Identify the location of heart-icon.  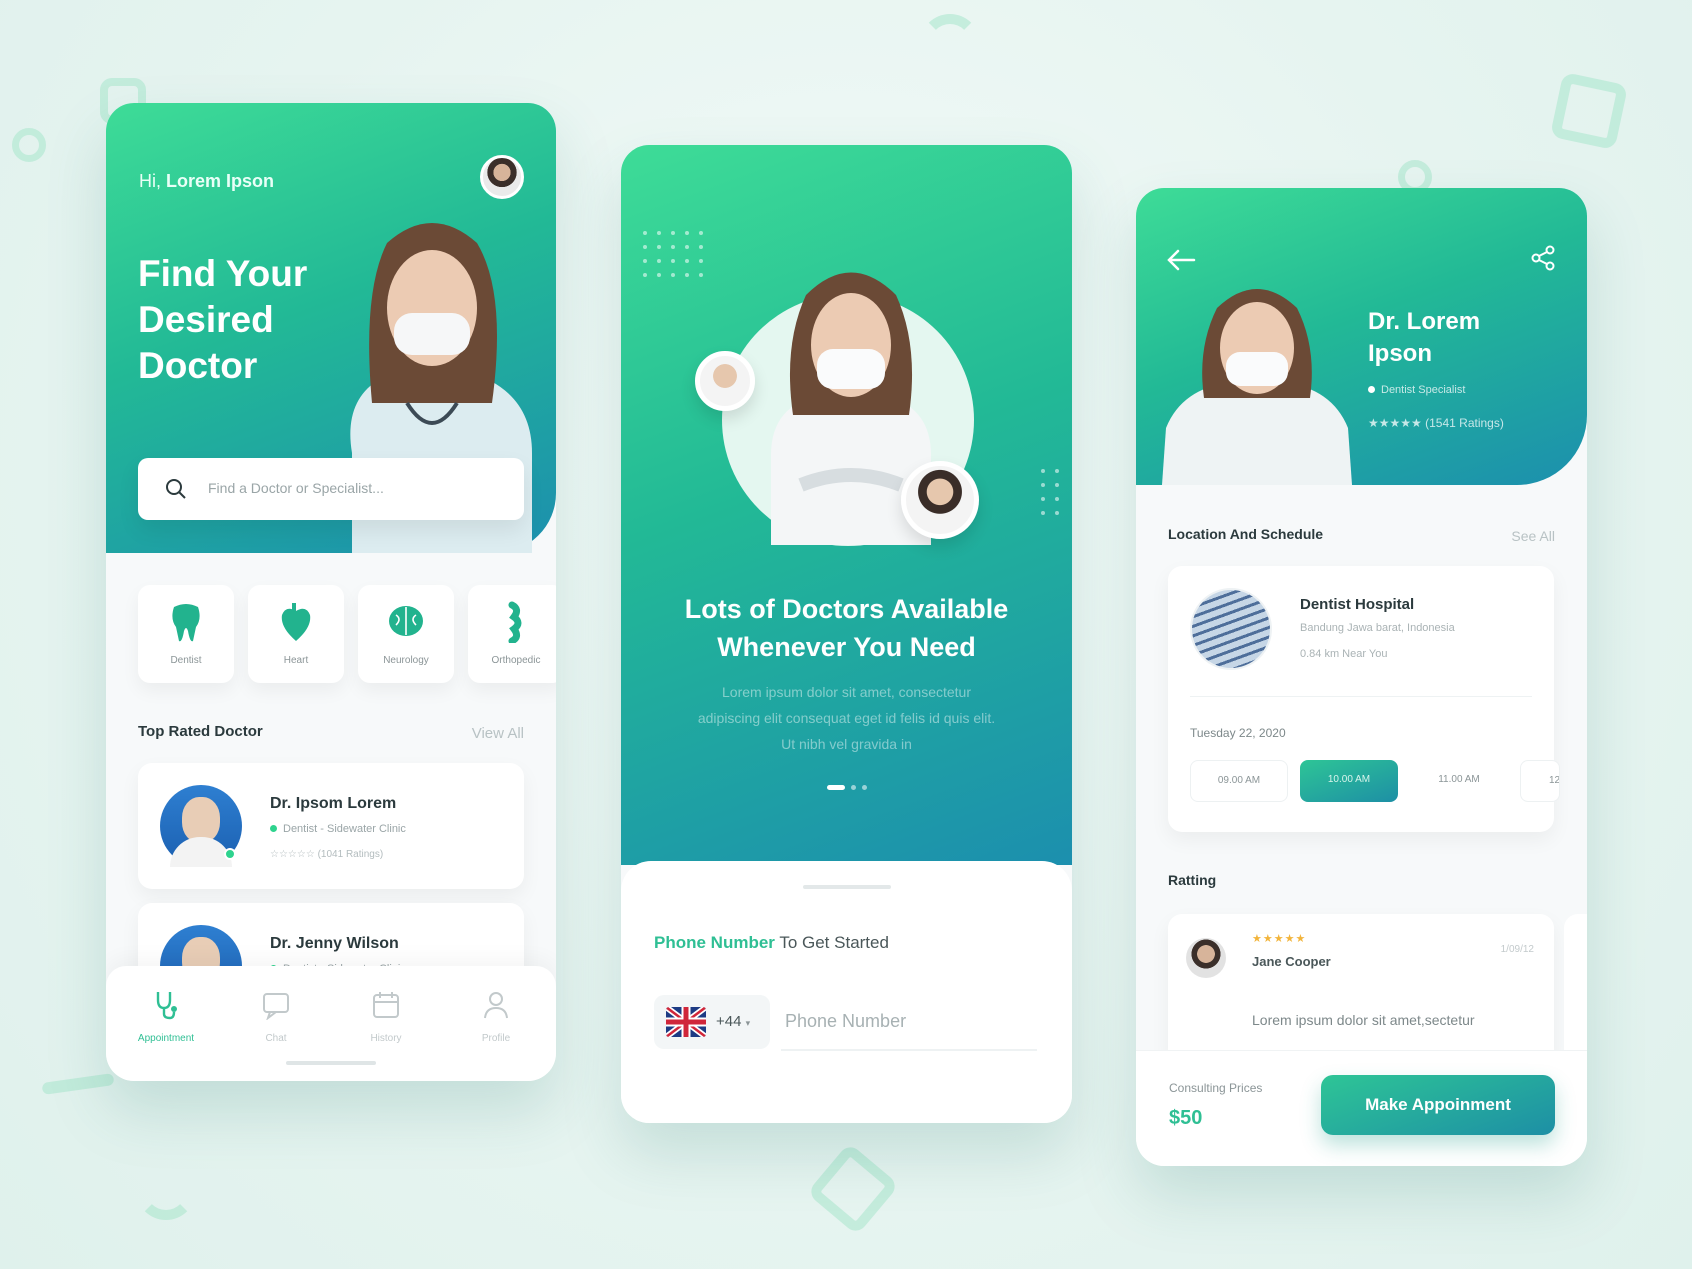
(296, 622).